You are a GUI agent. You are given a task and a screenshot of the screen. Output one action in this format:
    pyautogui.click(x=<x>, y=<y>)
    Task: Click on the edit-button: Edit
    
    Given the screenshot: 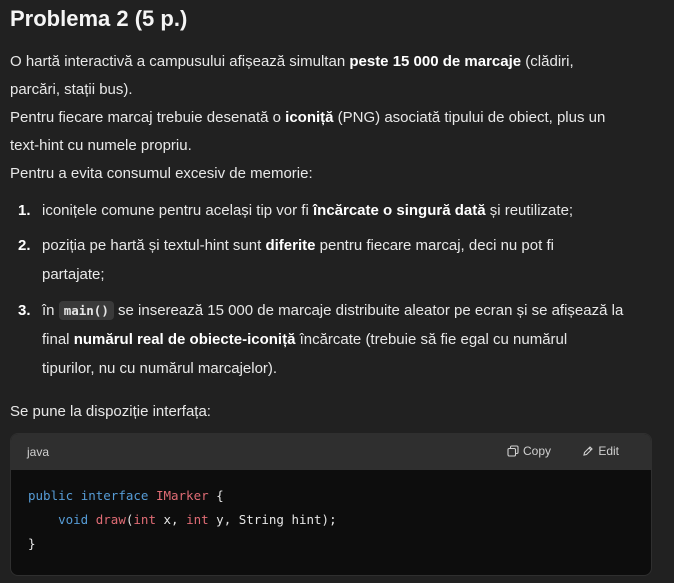 What is the action you would take?
    pyautogui.click(x=600, y=451)
    